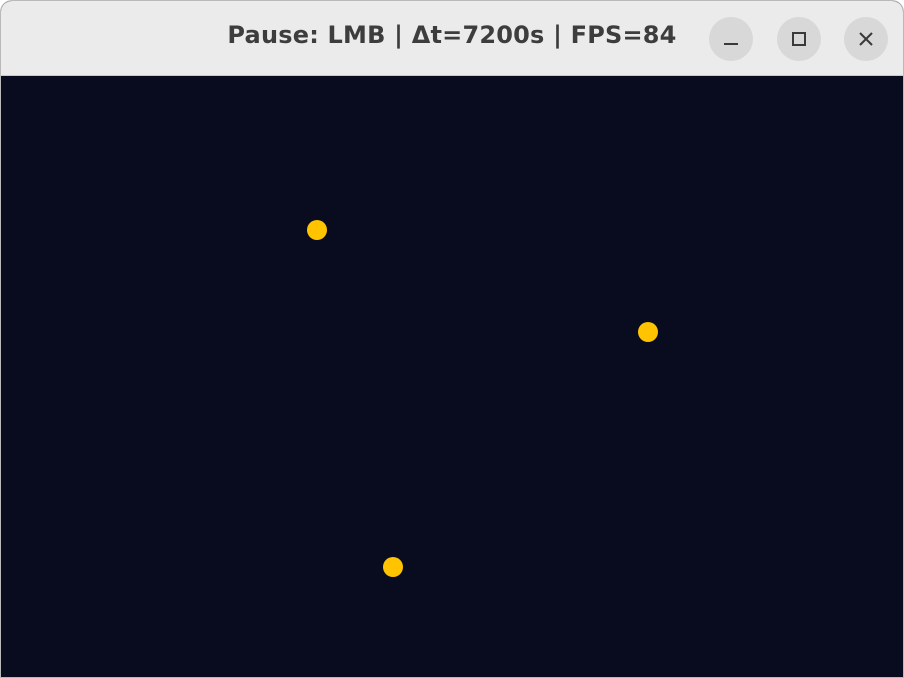  Describe the element at coordinates (731, 44) in the screenshot. I see `minimize-icon` at that location.